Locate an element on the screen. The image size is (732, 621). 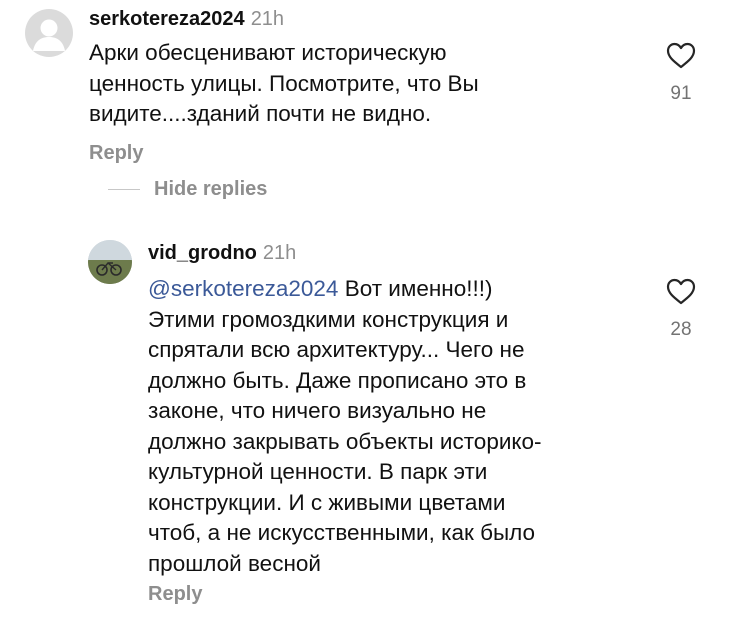
avatar-serkotereza2024 is located at coordinates (49, 33).